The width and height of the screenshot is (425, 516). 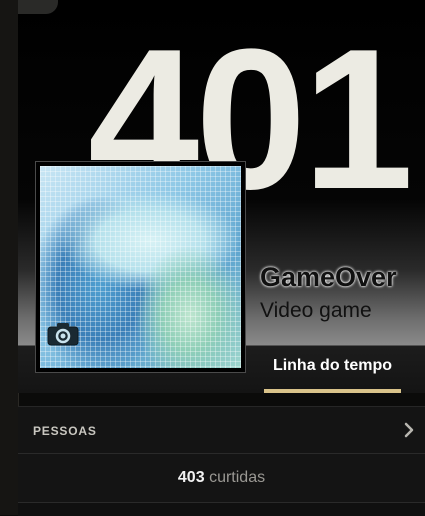 What do you see at coordinates (237, 477) in the screenshot?
I see `likes-label: curtidas` at bounding box center [237, 477].